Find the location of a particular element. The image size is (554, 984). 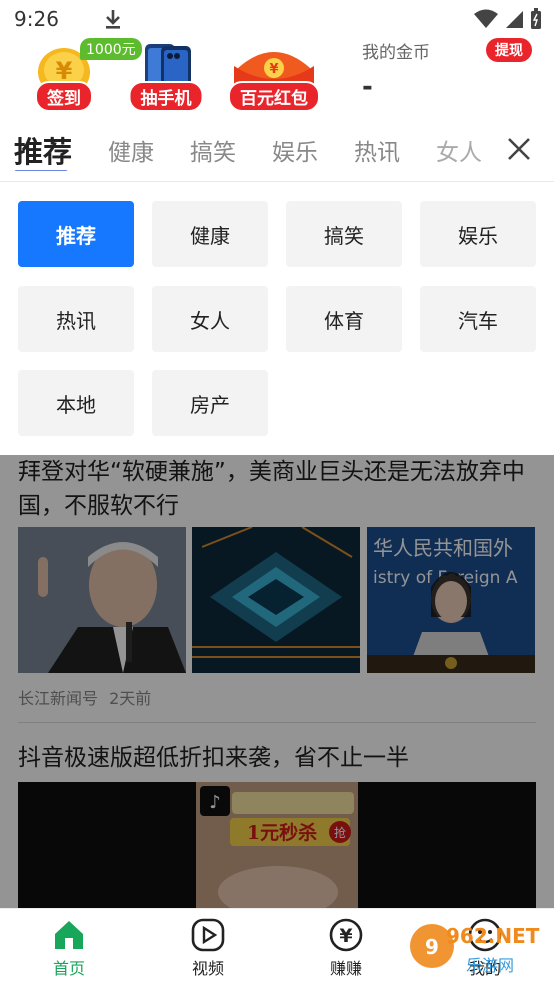

svg-text: 1元秒杀 is located at coordinates (282, 832).